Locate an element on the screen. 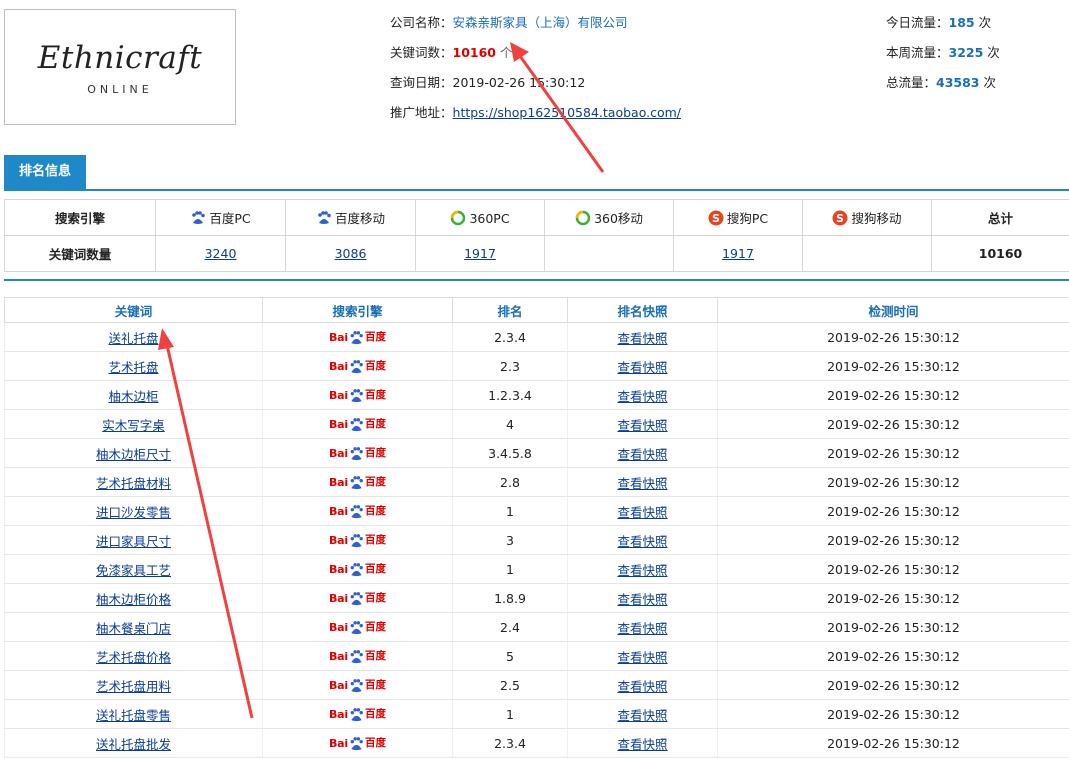 The height and width of the screenshot is (758, 1069). logo-subline: ONLINE is located at coordinates (120, 89).